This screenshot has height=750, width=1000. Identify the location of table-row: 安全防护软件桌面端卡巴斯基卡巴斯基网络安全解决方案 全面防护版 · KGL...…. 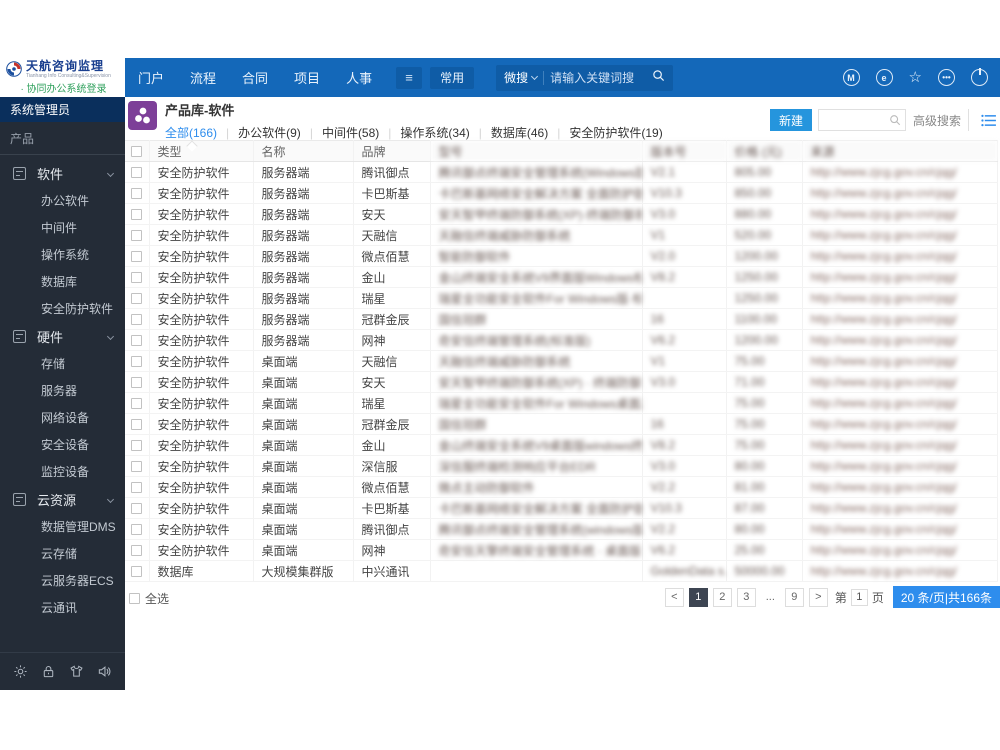
(561, 508).